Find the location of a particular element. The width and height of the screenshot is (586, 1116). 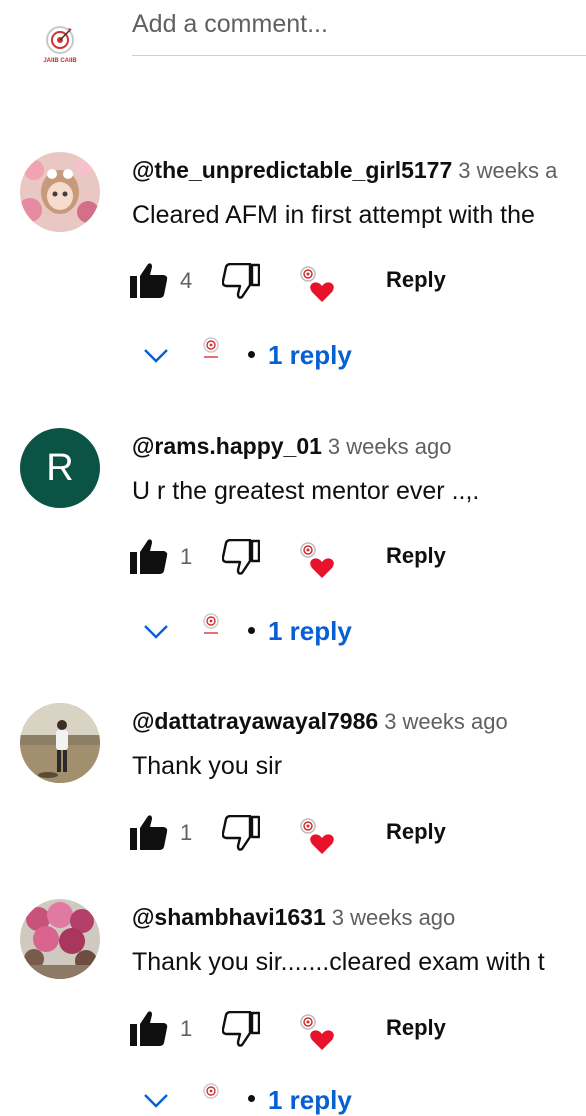

comment-author: @the_unpredictable_girl5177 3 weeks a is located at coordinates (344, 170).